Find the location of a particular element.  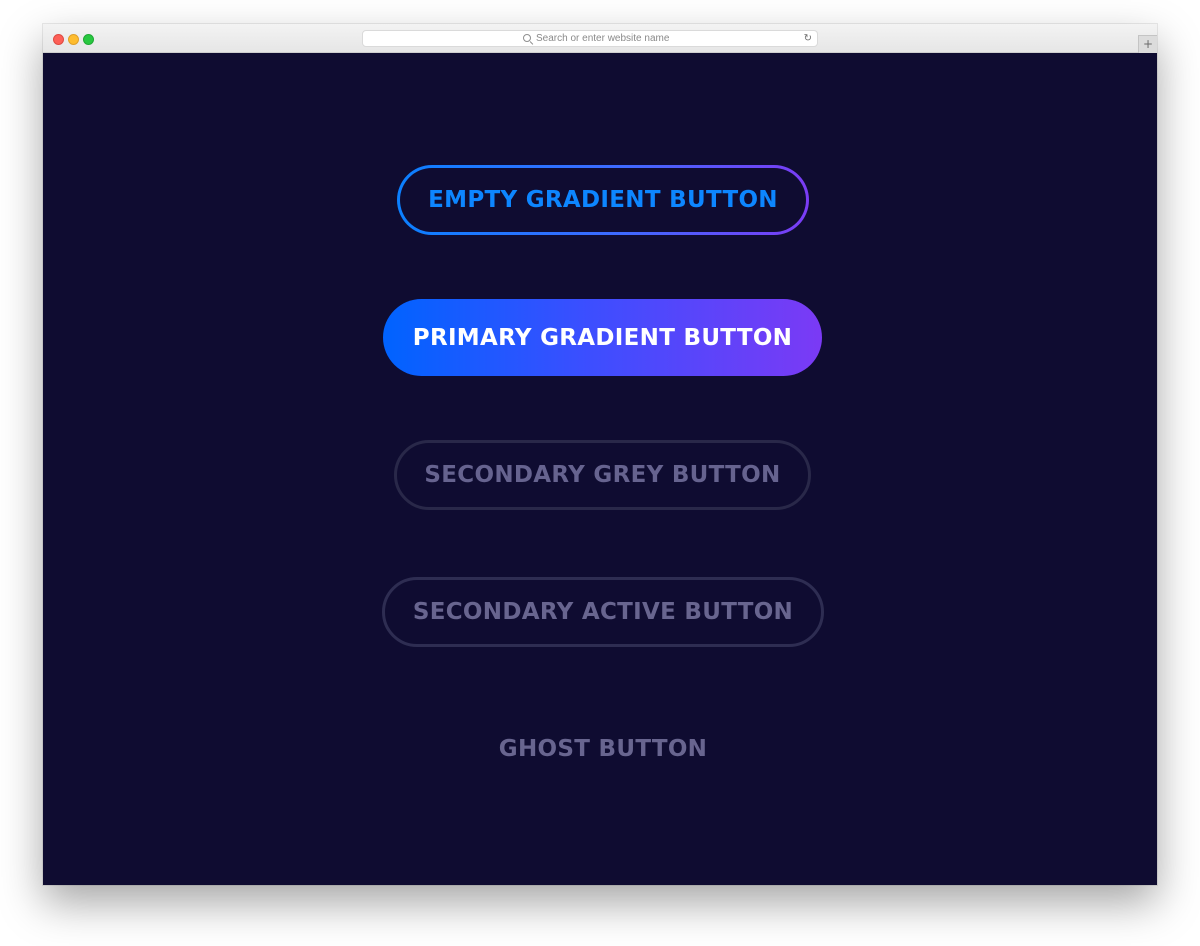

primary-gradient-button: PRIMARY GRADIENT BUTTON is located at coordinates (602, 337).